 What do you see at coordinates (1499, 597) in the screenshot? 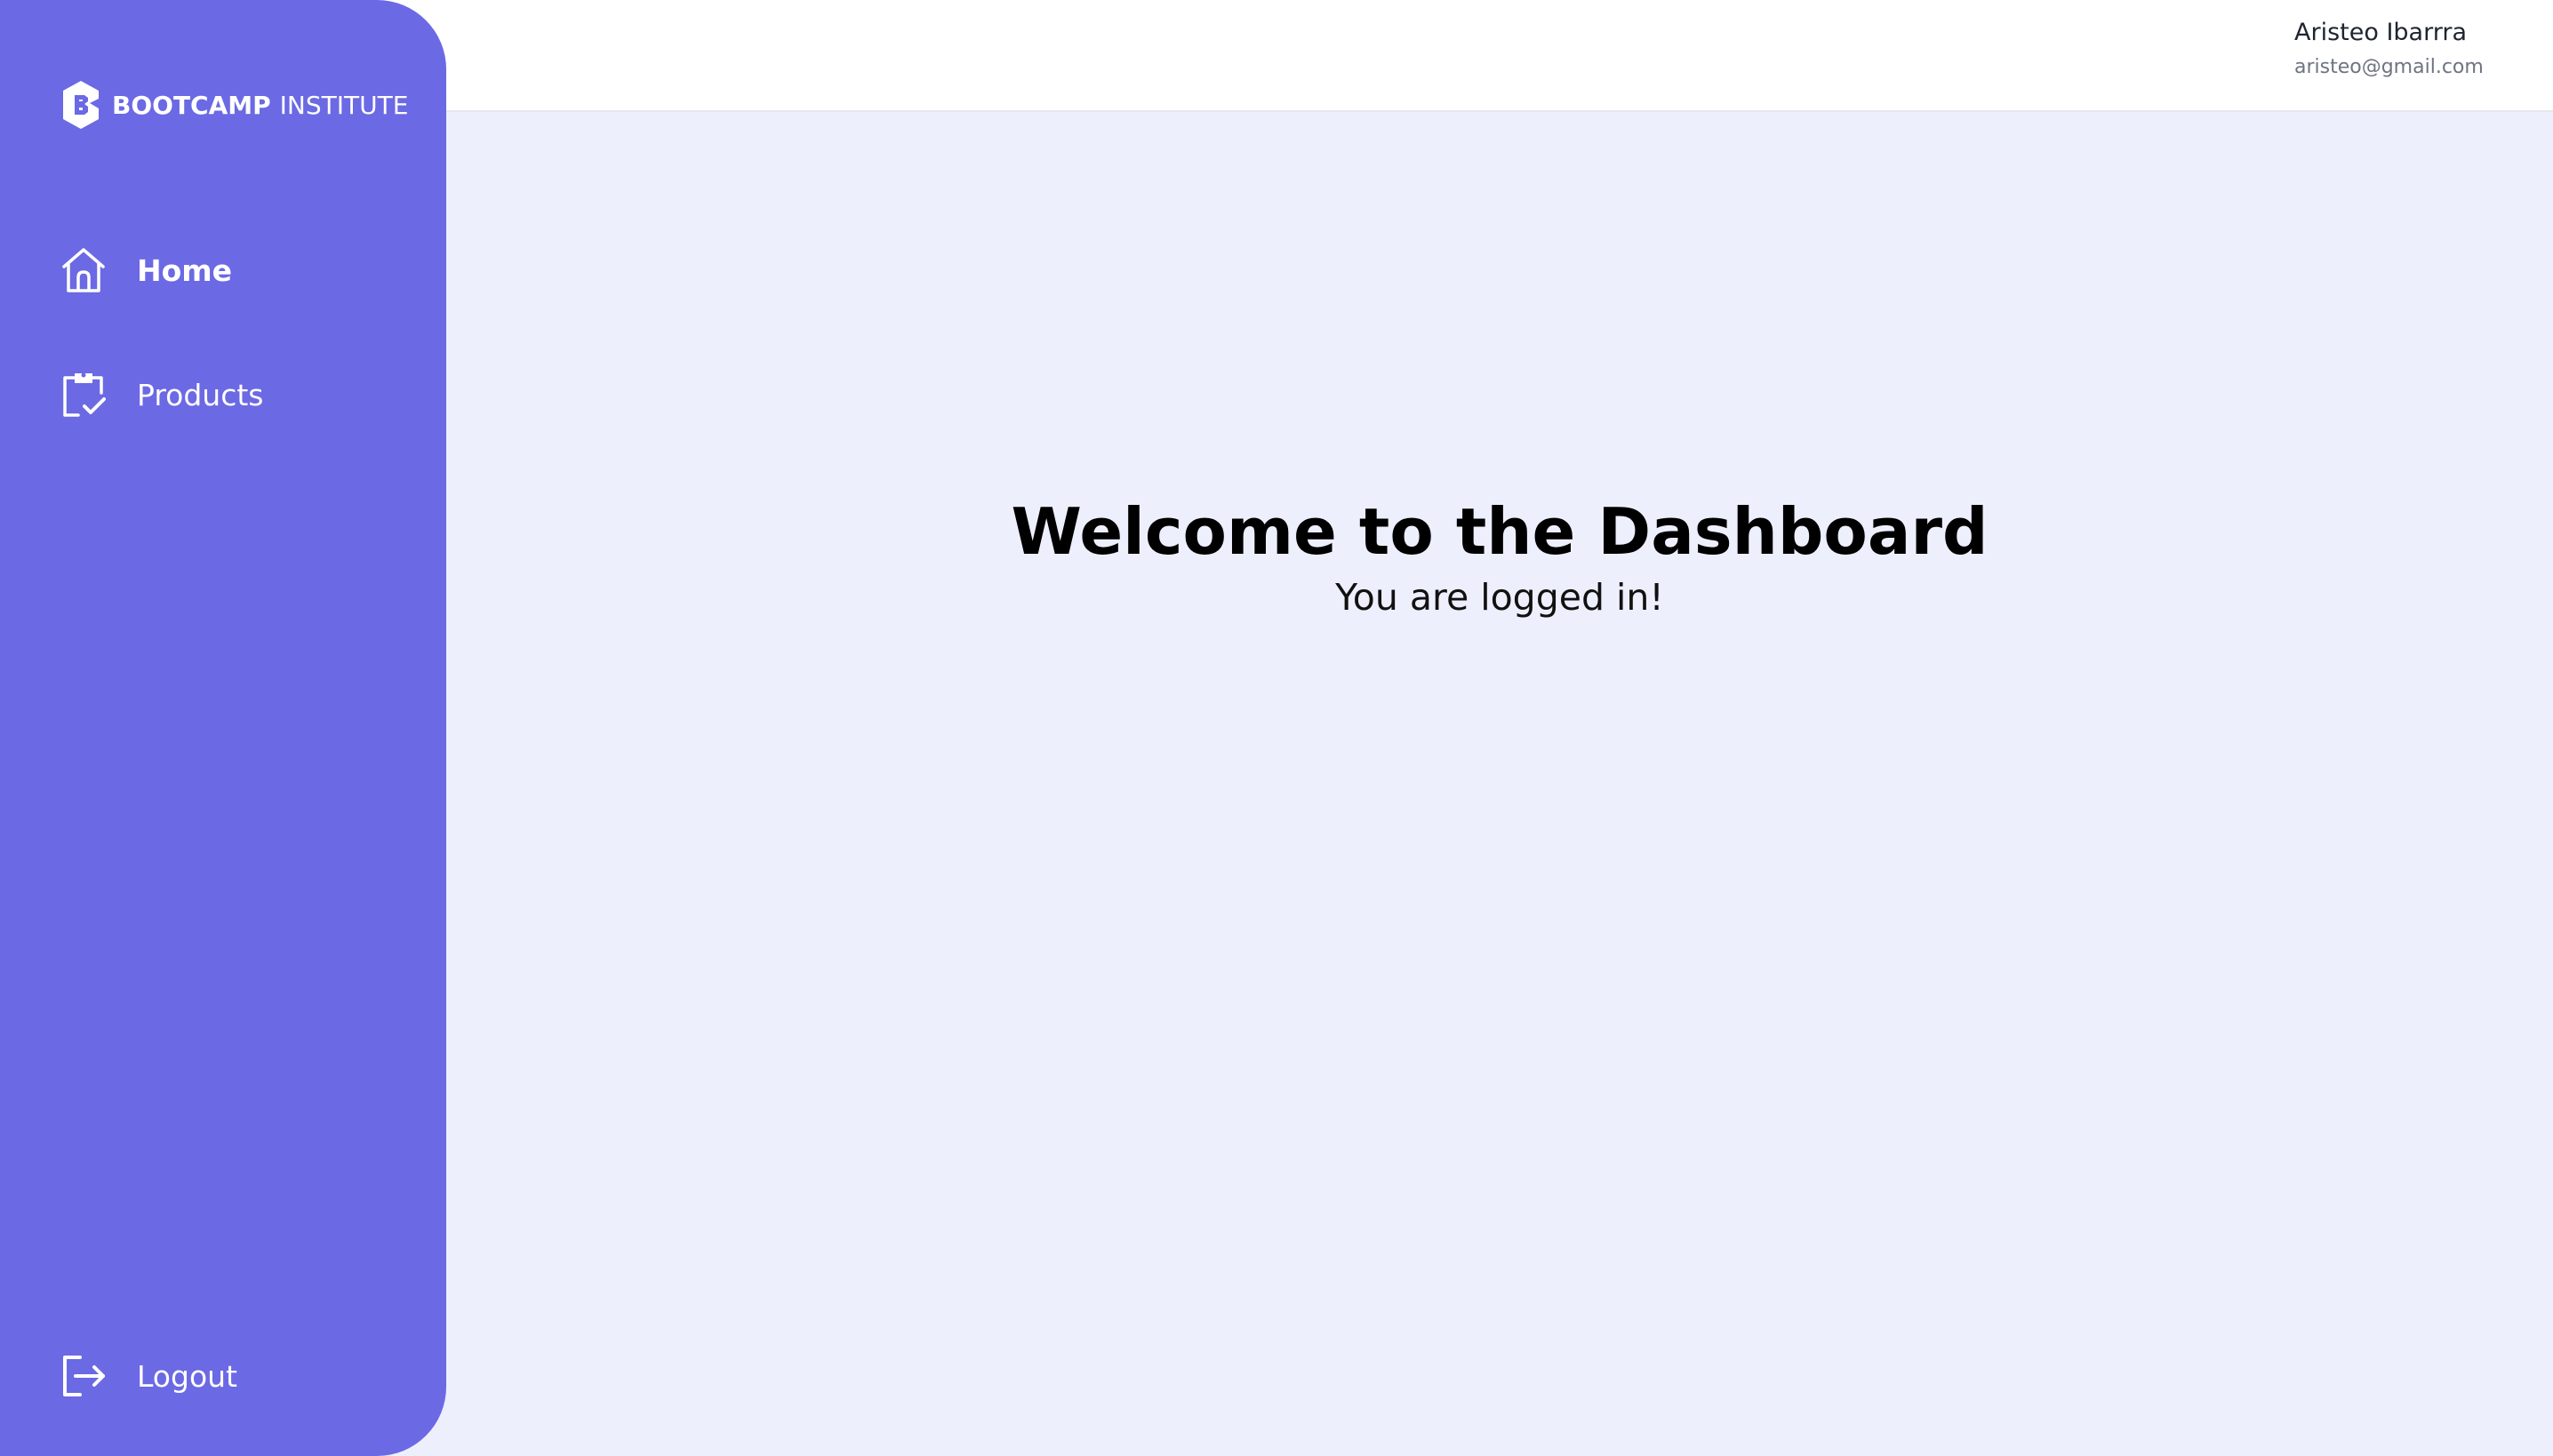
I see `page-subtitle: You are logged in!` at bounding box center [1499, 597].